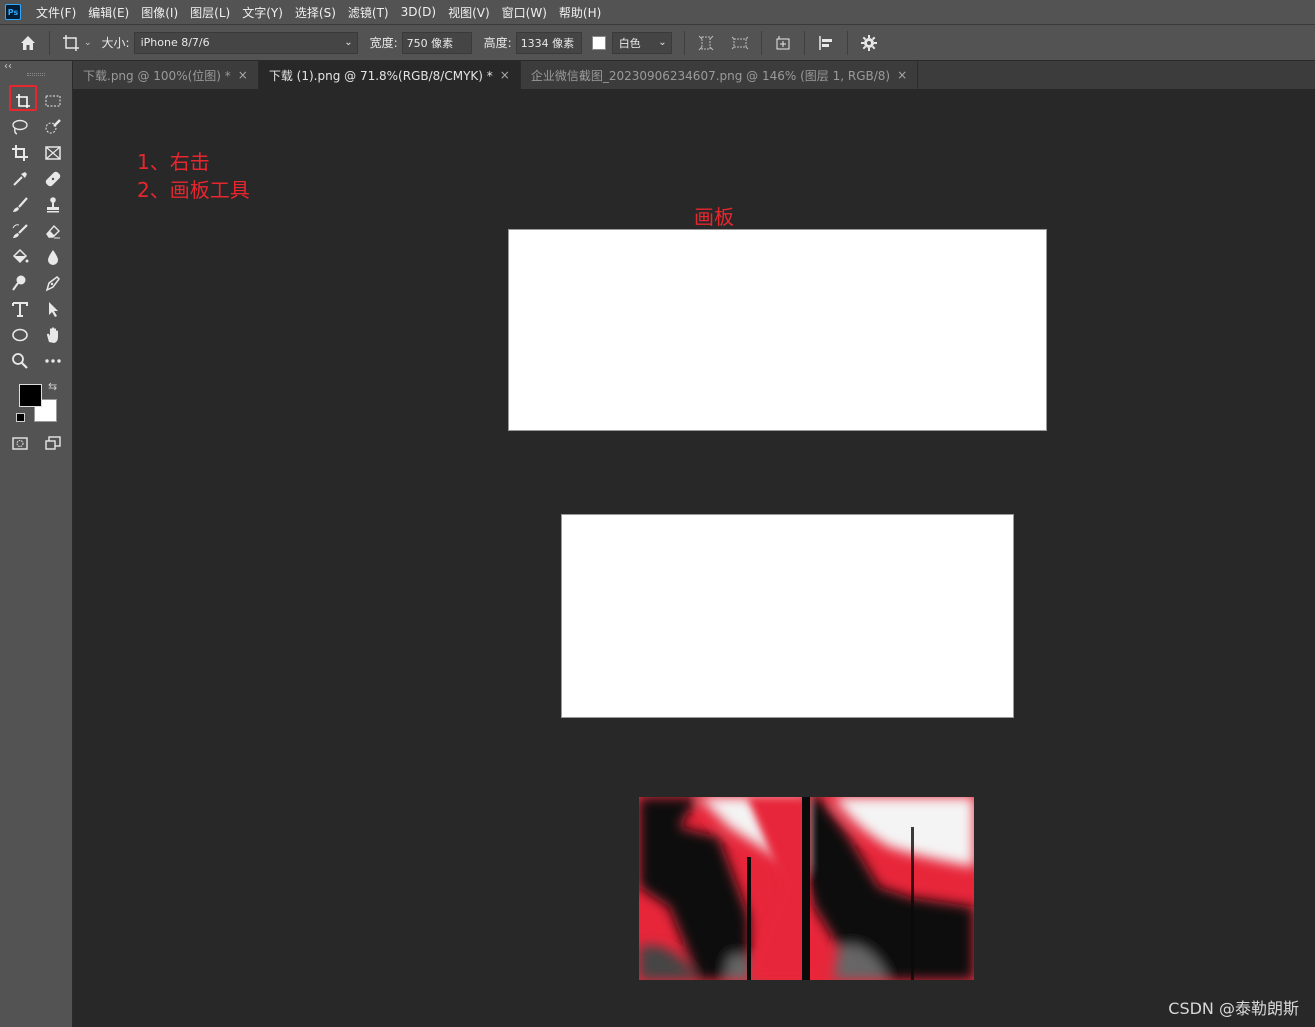  I want to click on more-tools-icon, so click(53, 361).